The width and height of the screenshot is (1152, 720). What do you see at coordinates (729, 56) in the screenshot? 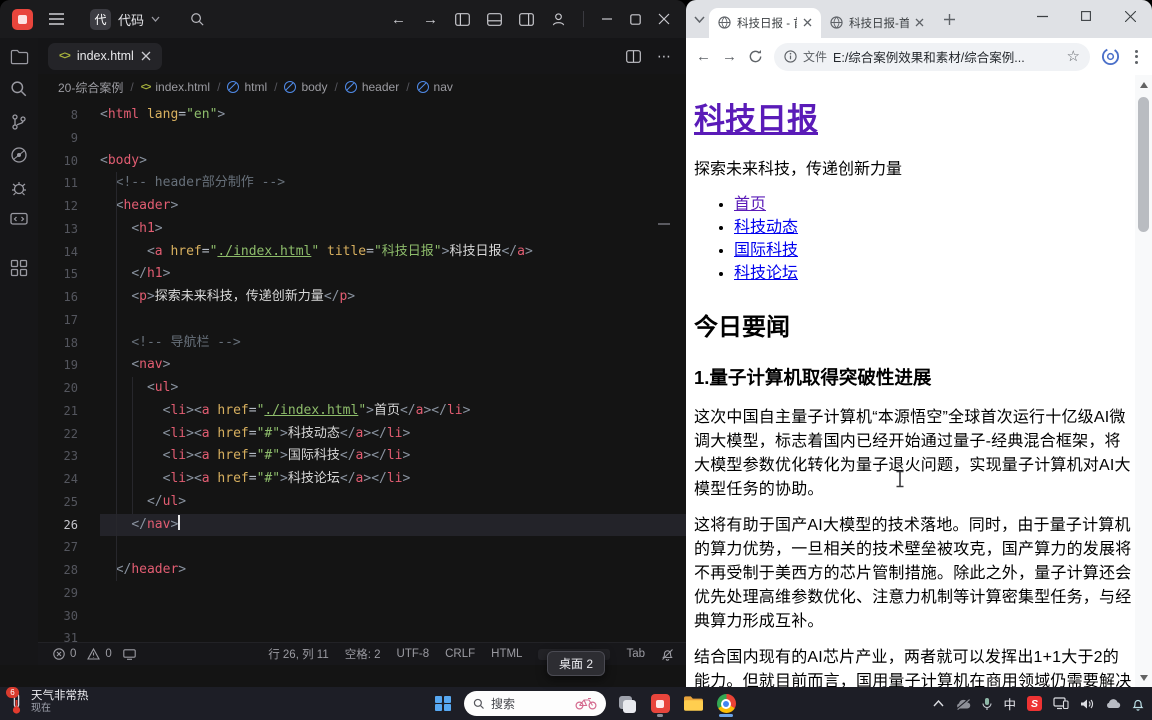
I see `forward-icon: →` at bounding box center [729, 56].